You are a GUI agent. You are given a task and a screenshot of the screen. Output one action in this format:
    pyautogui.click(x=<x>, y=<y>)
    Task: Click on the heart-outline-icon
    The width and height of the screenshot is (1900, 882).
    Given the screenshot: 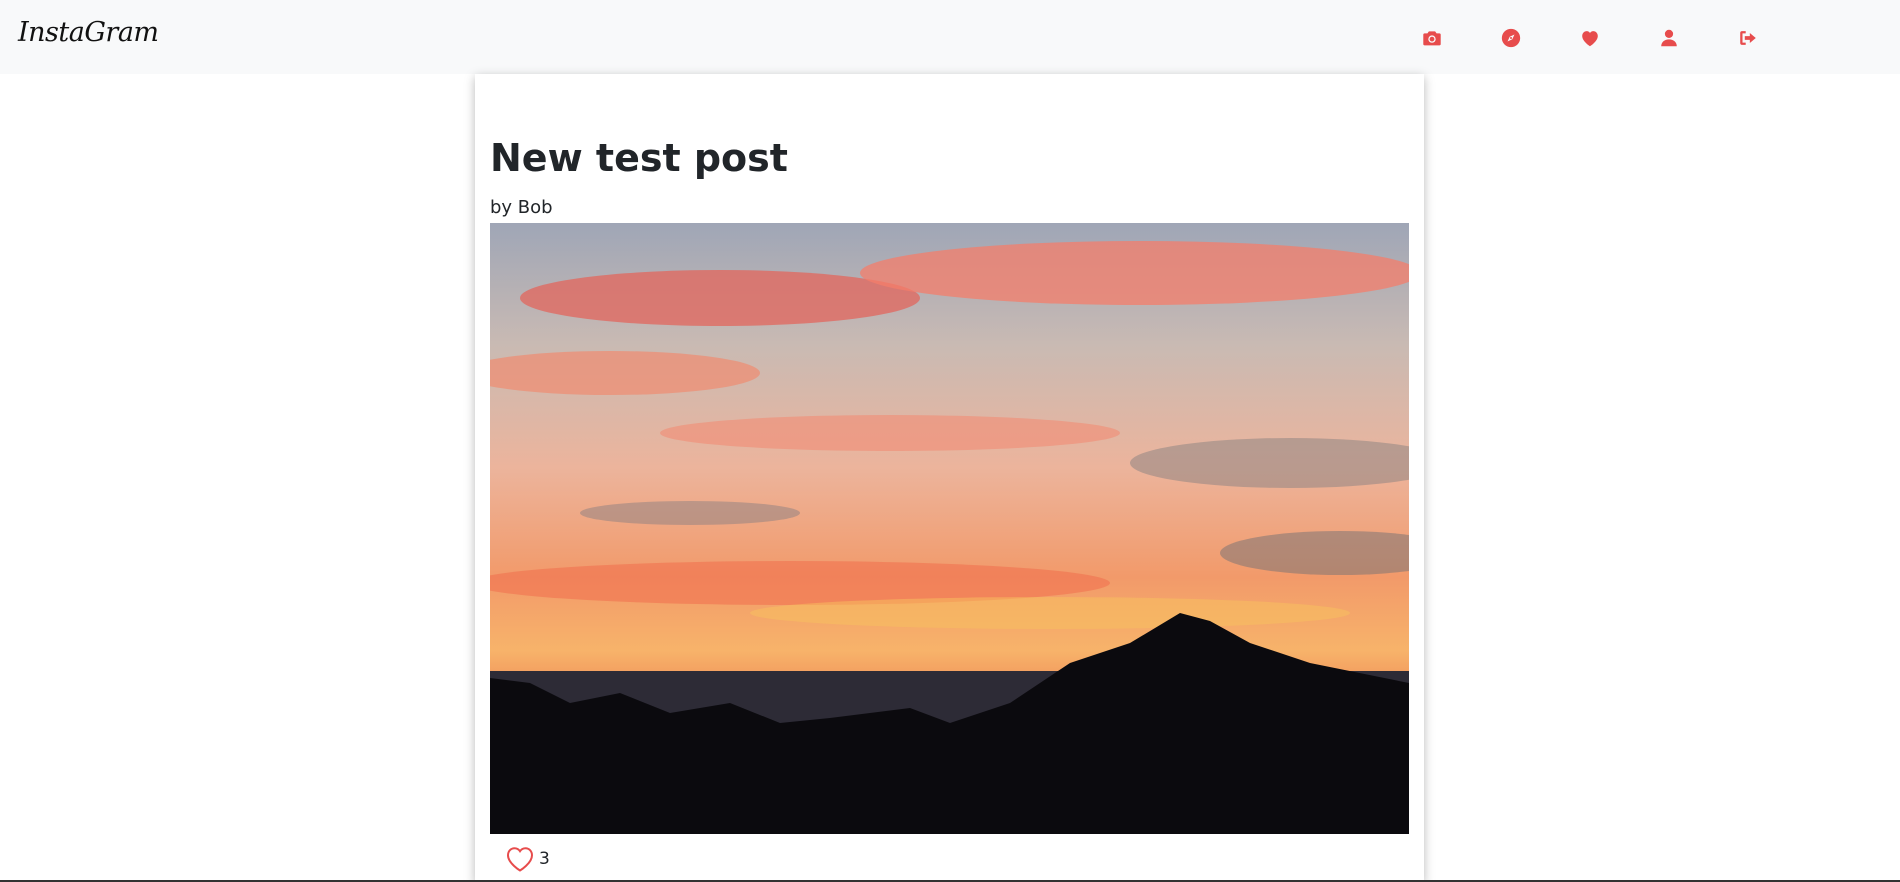 What is the action you would take?
    pyautogui.click(x=520, y=859)
    